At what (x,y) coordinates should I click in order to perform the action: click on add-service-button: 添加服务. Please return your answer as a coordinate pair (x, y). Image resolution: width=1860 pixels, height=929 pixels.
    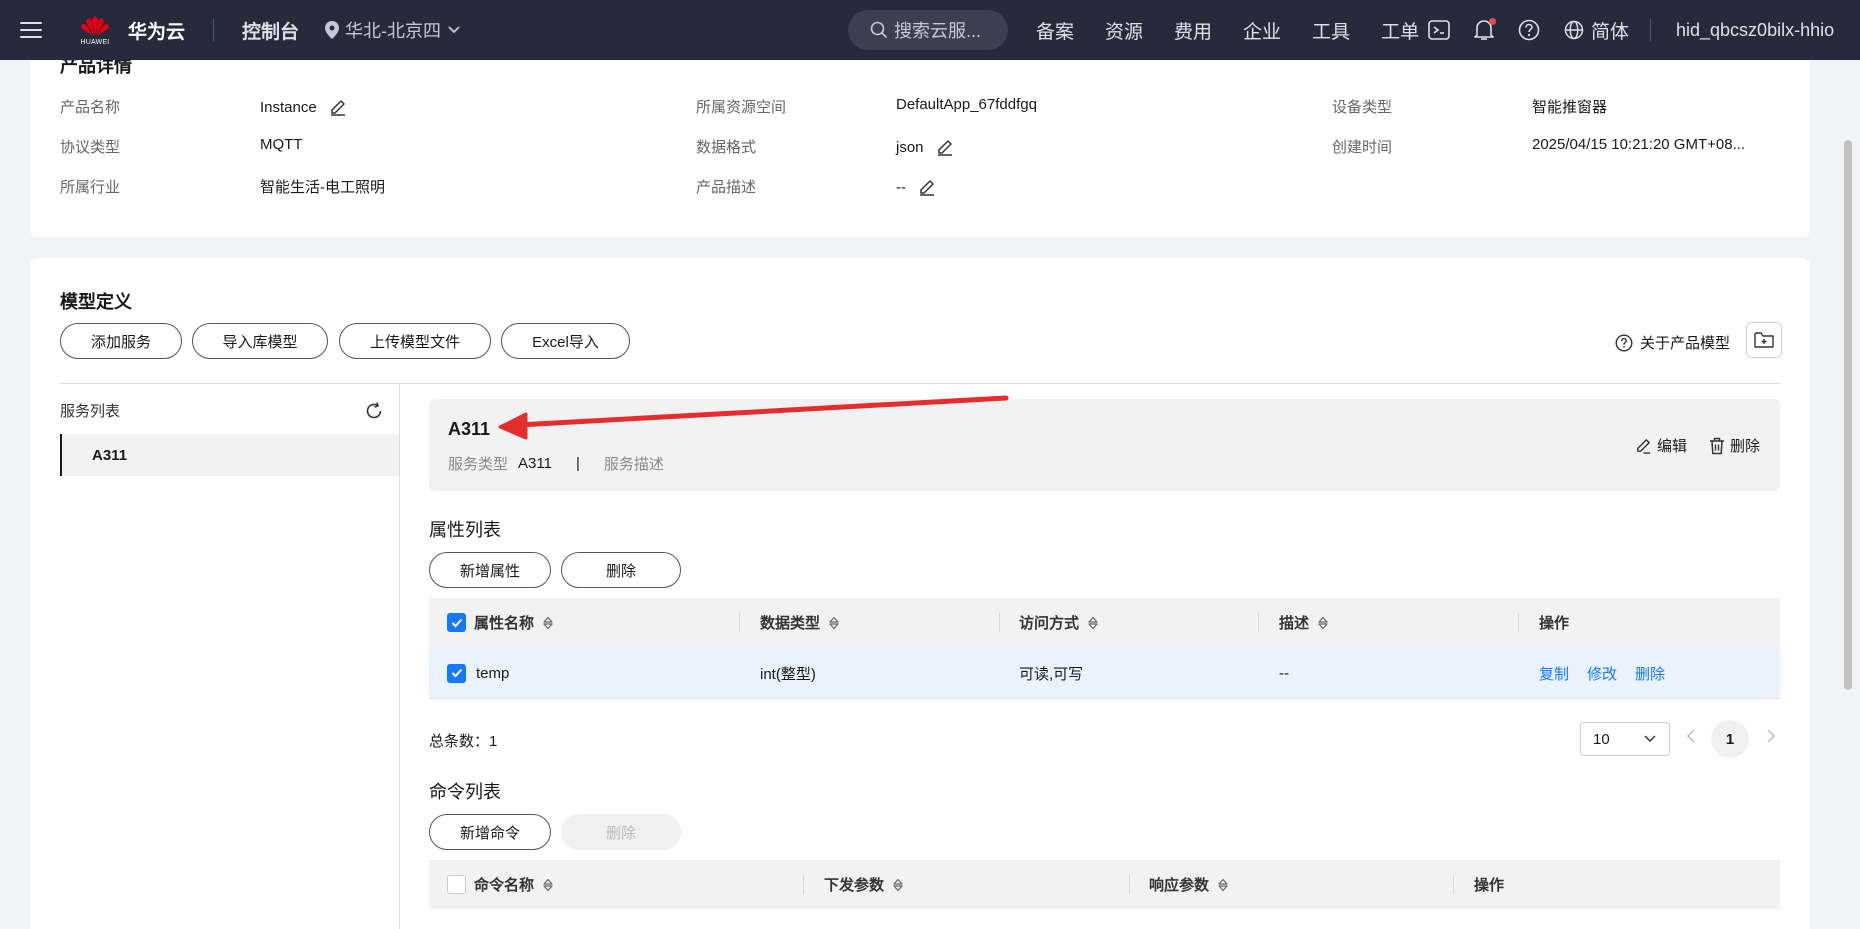
    Looking at the image, I should click on (121, 341).